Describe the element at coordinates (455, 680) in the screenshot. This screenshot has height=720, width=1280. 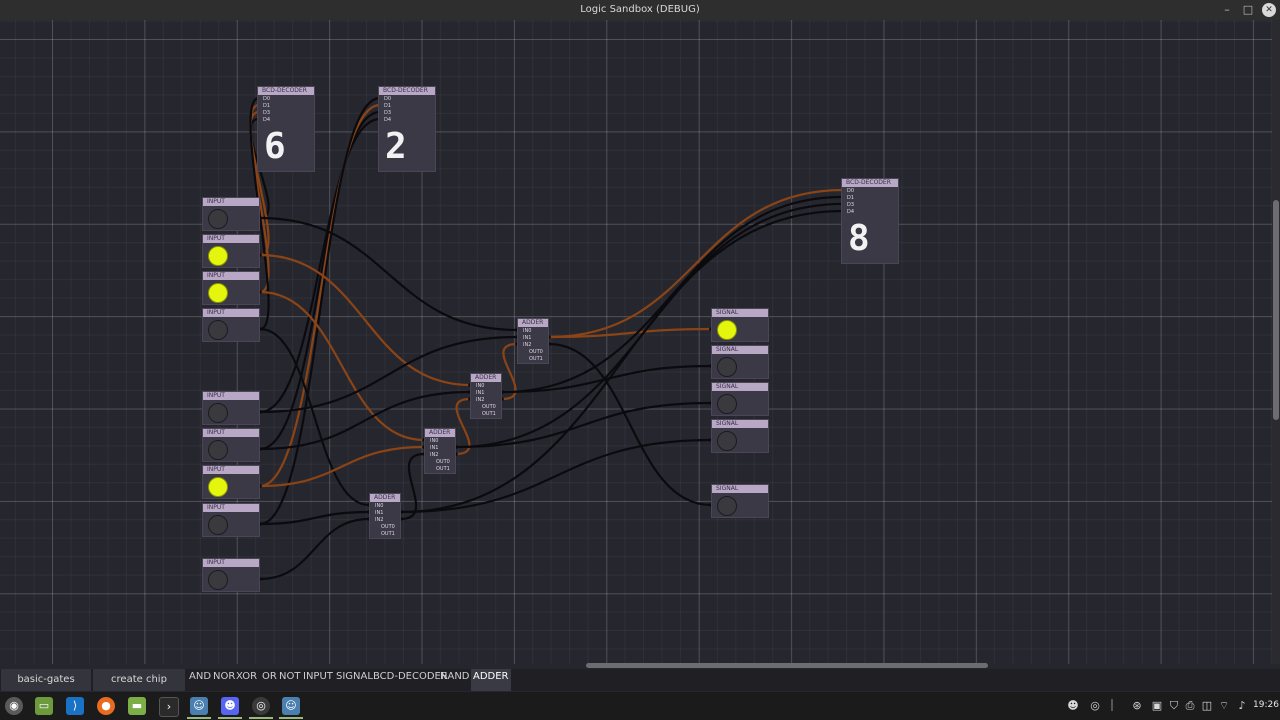
I see `palette-item-nand: NAND` at that location.